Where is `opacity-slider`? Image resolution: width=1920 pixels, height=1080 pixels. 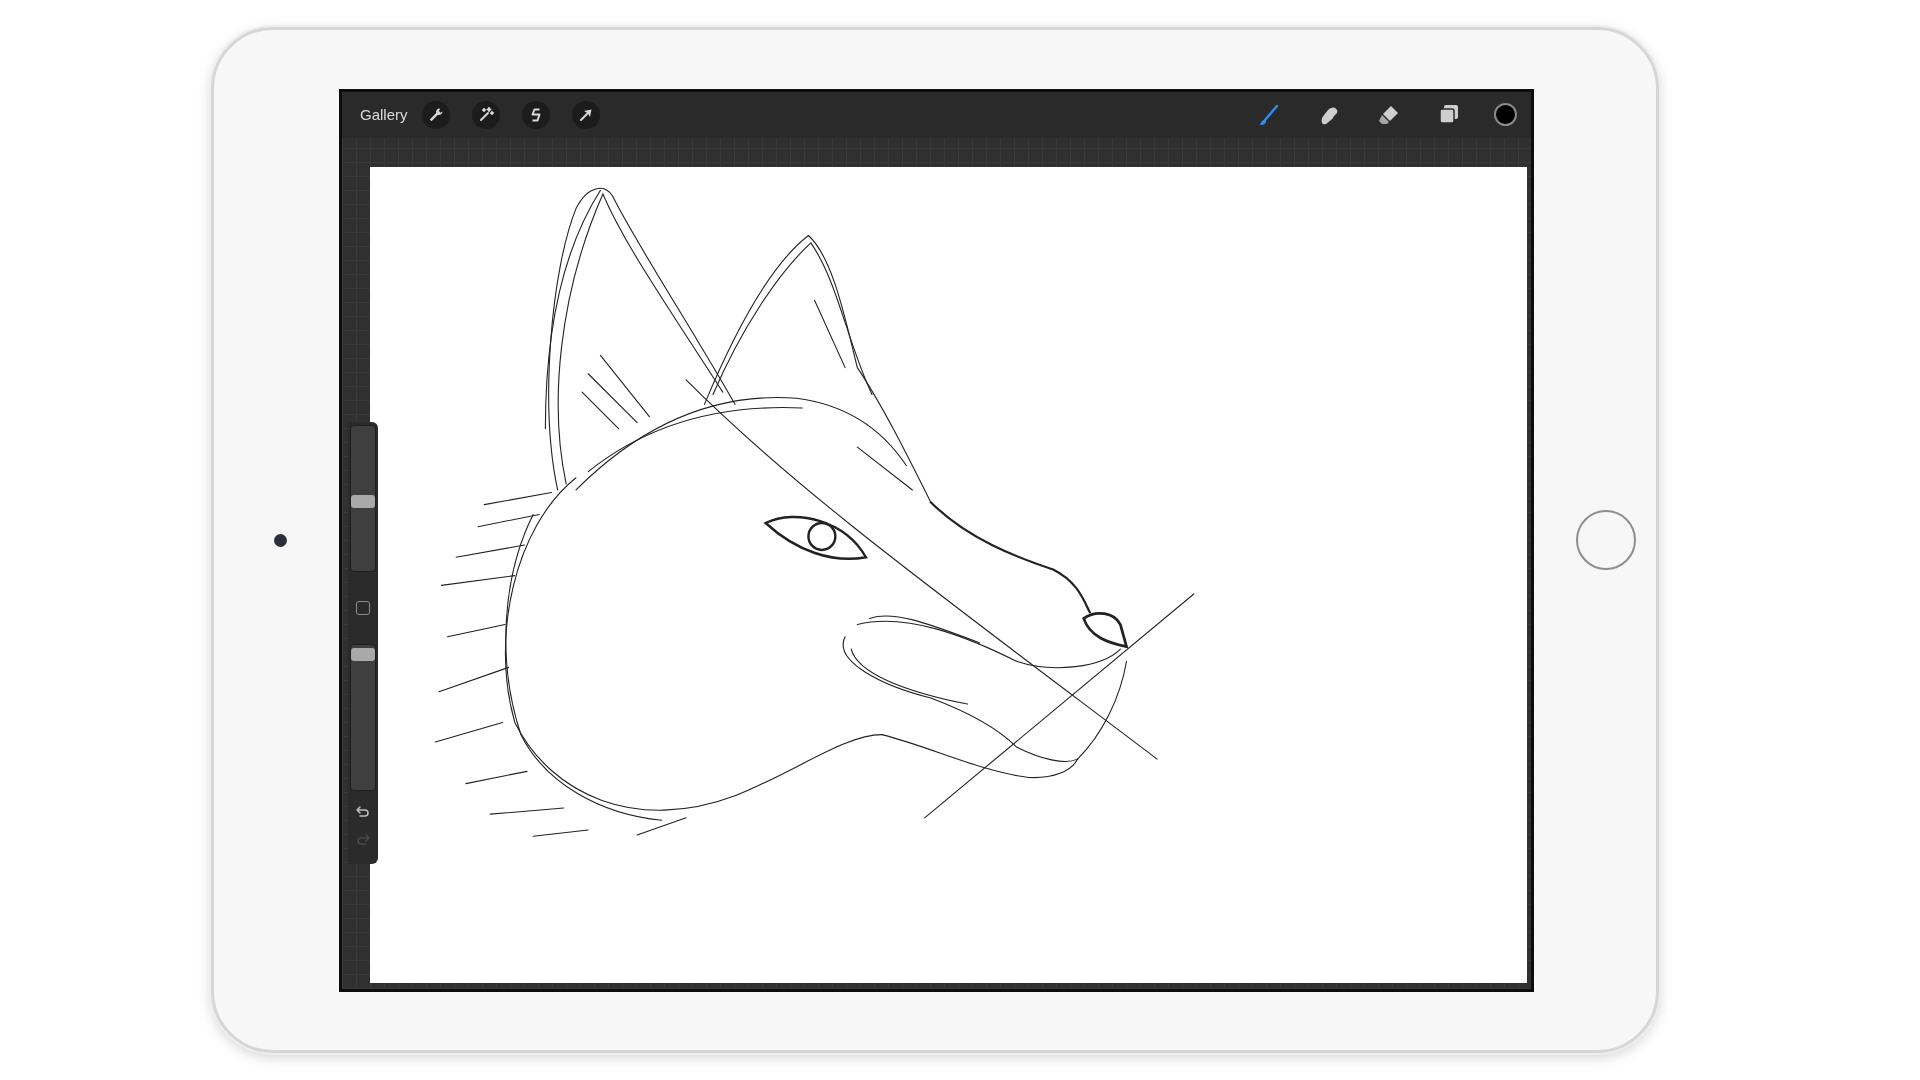 opacity-slider is located at coordinates (363, 717).